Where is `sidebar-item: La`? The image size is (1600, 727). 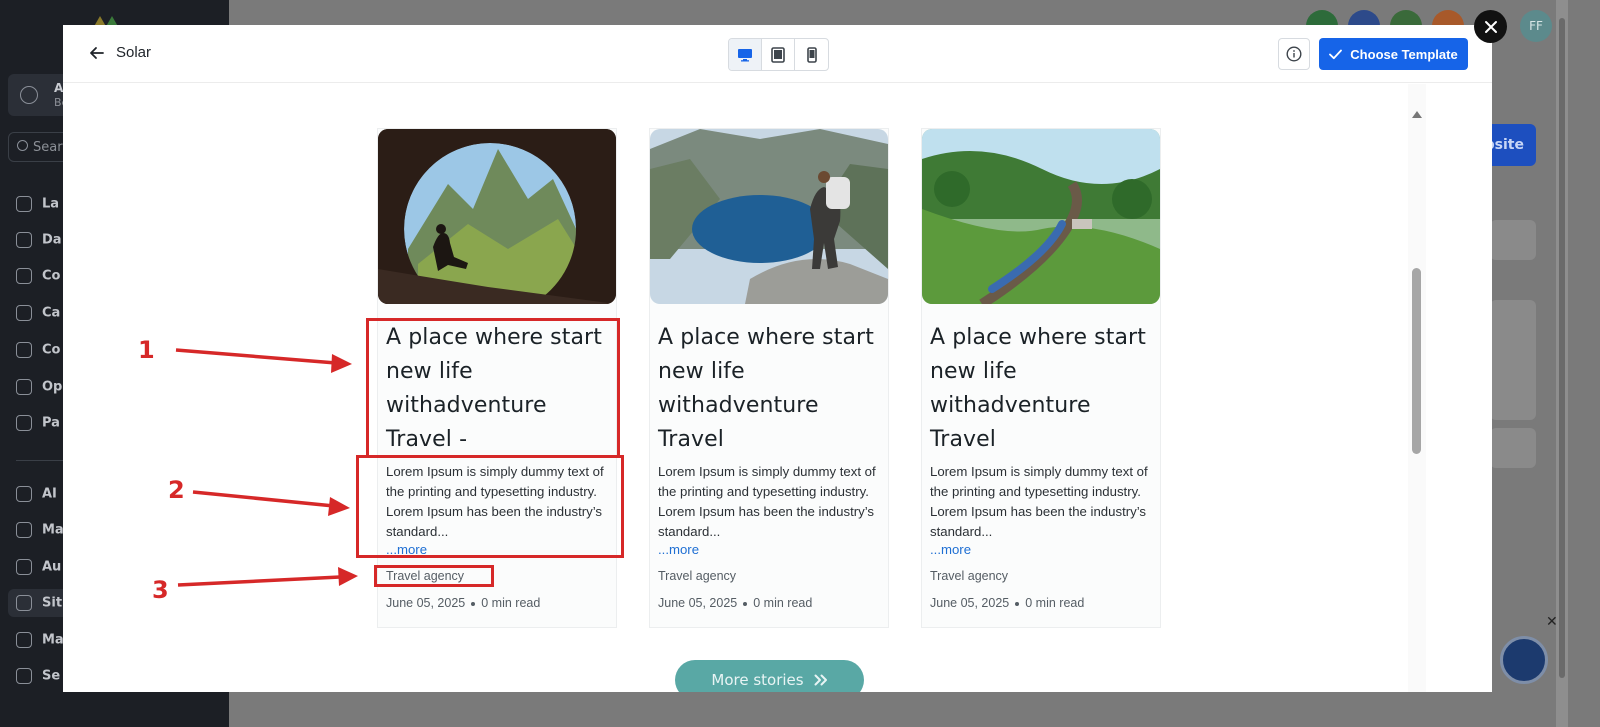
sidebar-item: La is located at coordinates (37, 204).